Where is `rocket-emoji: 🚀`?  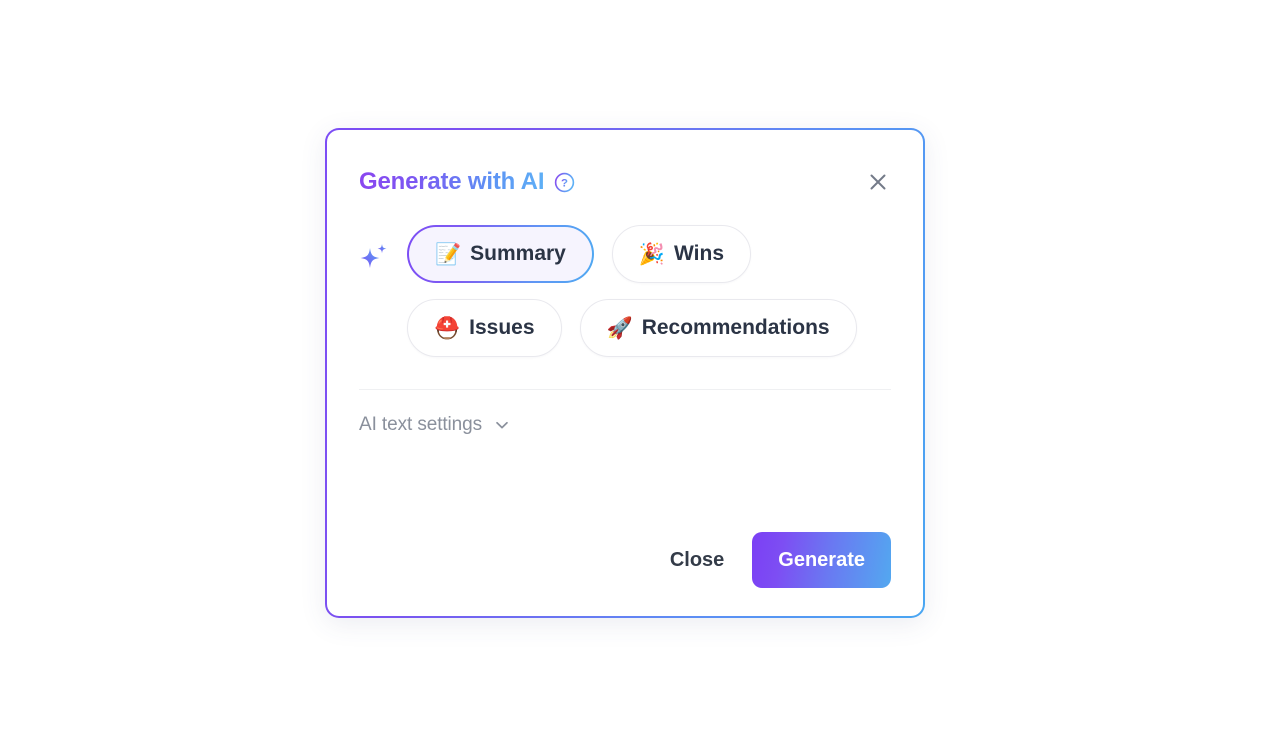
rocket-emoji: 🚀 is located at coordinates (619, 327).